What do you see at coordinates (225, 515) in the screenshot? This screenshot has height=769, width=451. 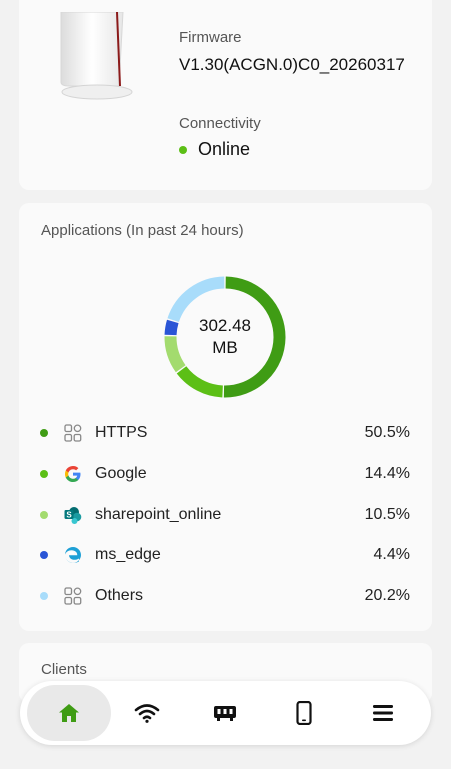 I see `app-row-sharepoint: S sharepoint_online 10.5%` at bounding box center [225, 515].